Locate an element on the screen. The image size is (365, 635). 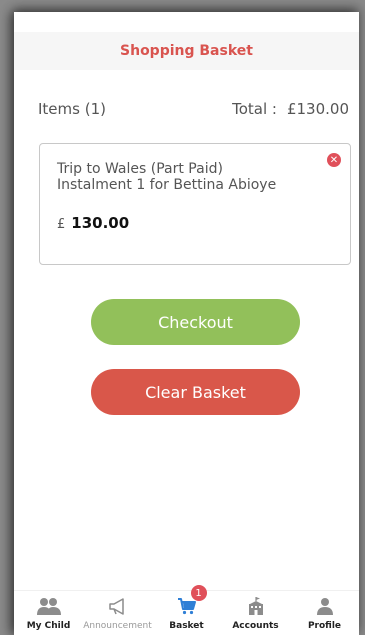
children-icon is located at coordinates (49, 606).